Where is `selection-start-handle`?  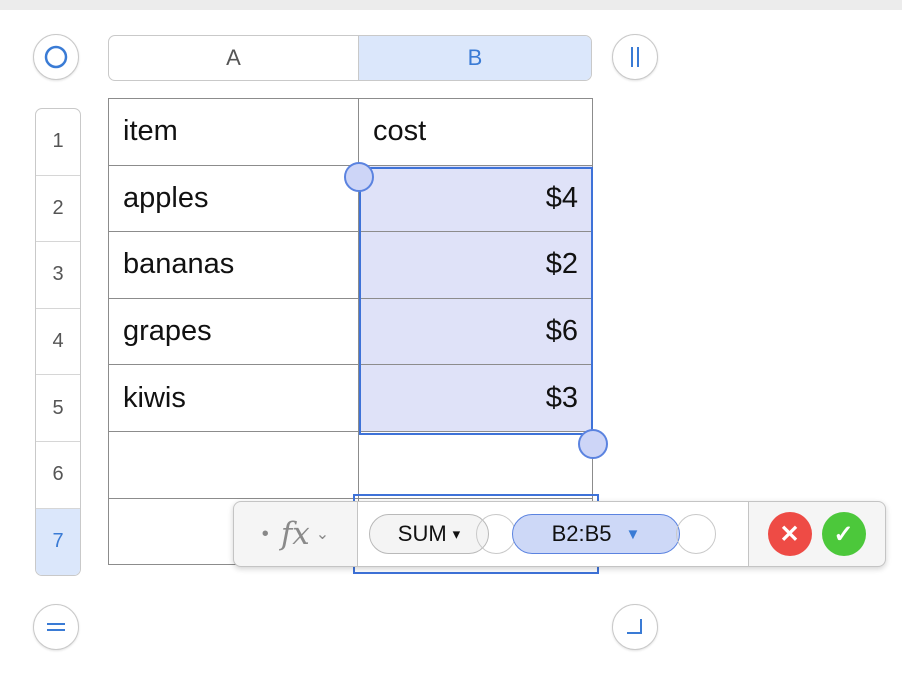 selection-start-handle is located at coordinates (359, 177).